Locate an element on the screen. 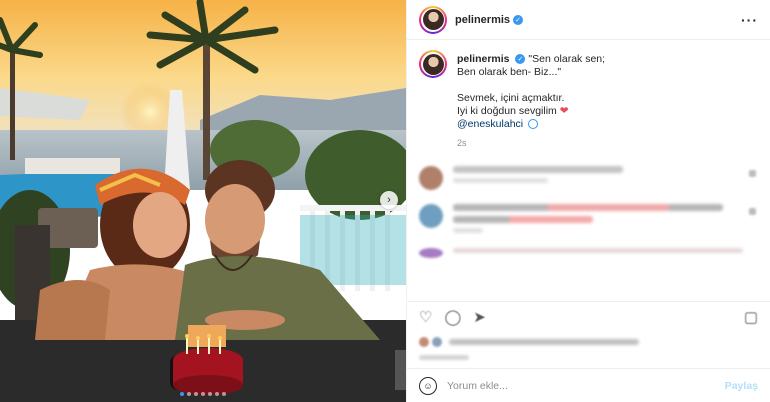 This screenshot has width=770, height=402. caption-username: pelinermis is located at coordinates (483, 59).